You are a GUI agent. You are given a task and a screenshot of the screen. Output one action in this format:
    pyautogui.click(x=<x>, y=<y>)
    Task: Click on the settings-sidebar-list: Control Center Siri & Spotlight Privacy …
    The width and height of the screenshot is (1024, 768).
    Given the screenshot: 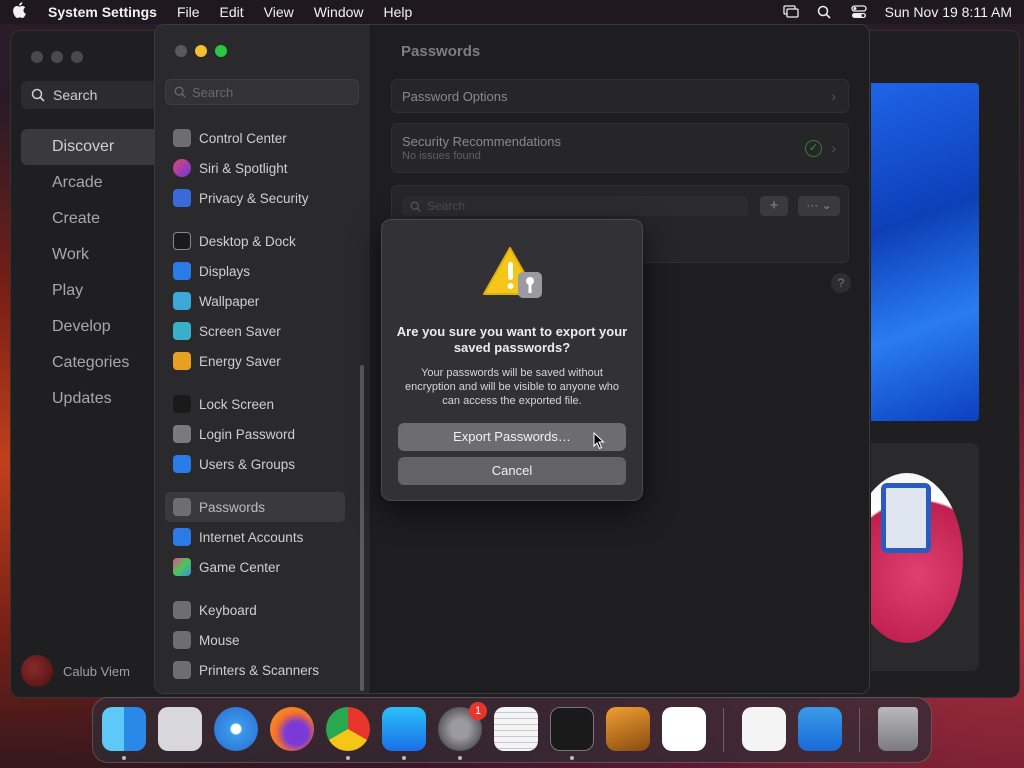 What is the action you would take?
    pyautogui.click(x=255, y=404)
    